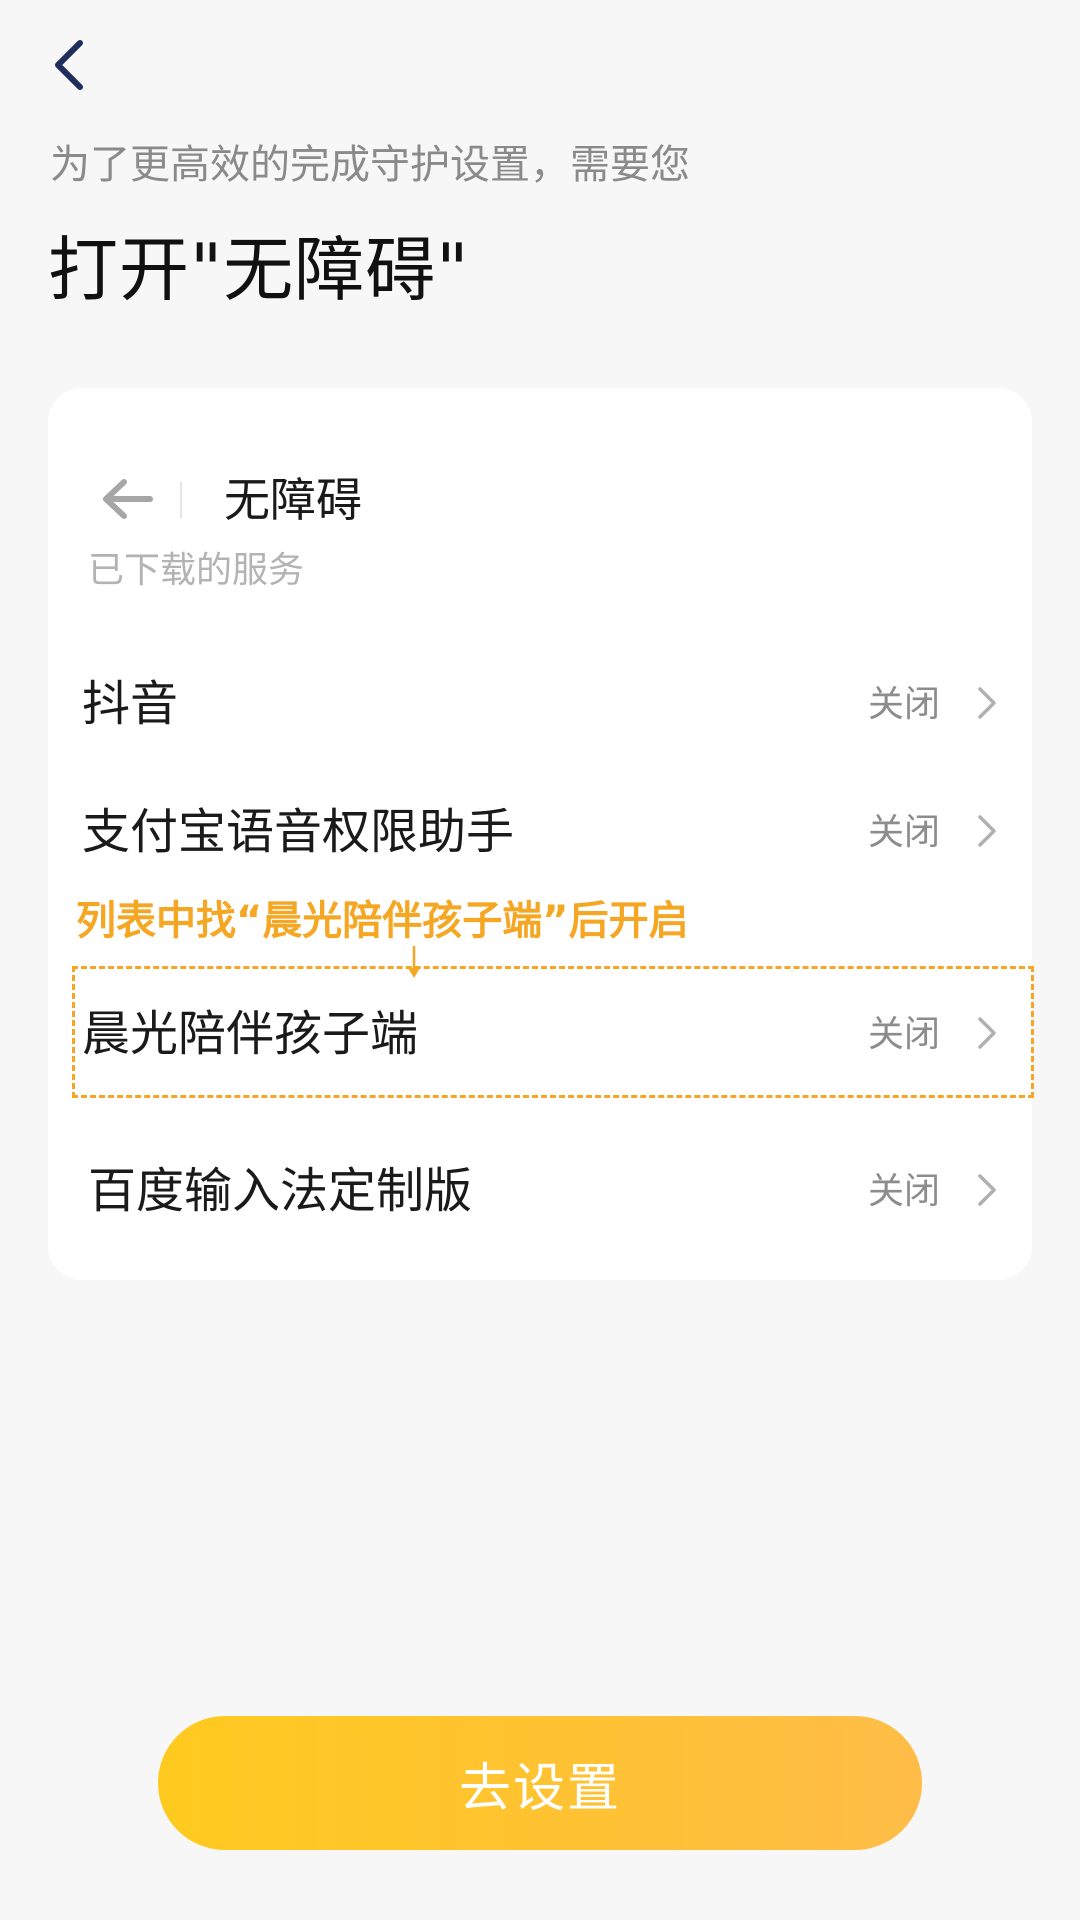  I want to click on arrow-left-icon, so click(128, 499).